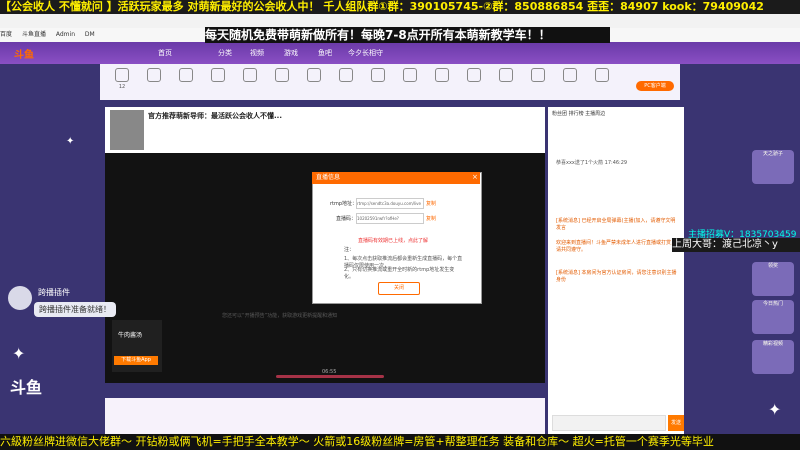 The height and width of the screenshot is (450, 800). I want to click on chat-tabs: 粉丝团 排行榜 主播周边, so click(578, 113).